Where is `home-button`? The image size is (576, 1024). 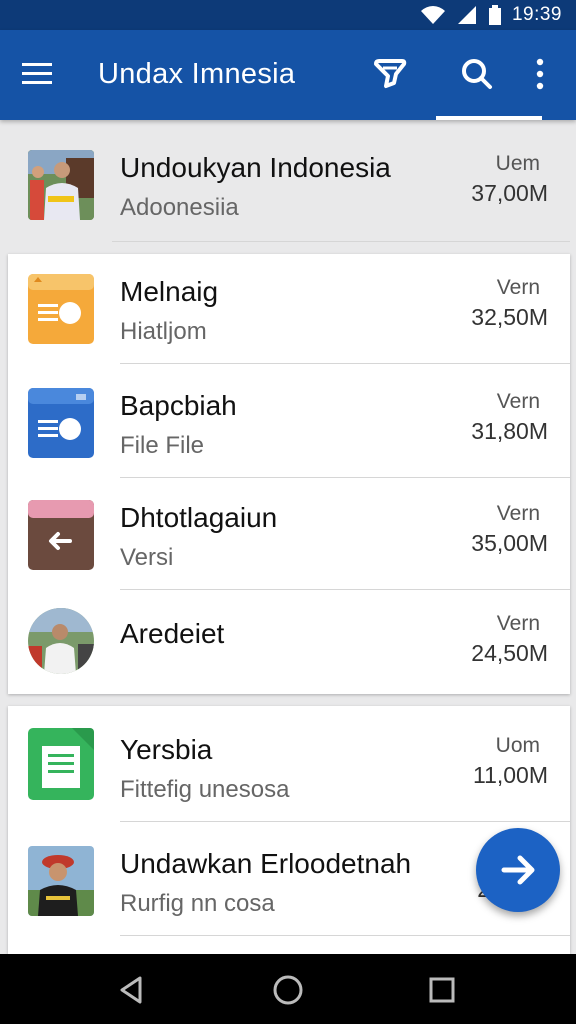
home-button is located at coordinates (288, 990).